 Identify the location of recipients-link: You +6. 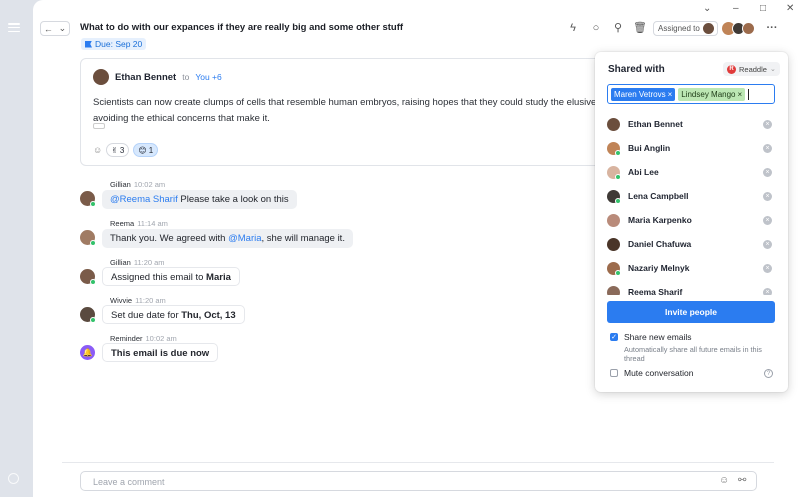
(208, 77).